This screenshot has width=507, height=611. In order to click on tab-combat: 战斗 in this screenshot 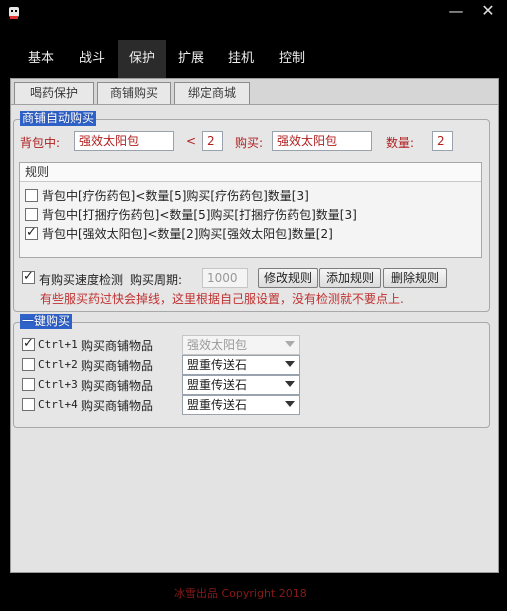, I will do `click(92, 59)`.